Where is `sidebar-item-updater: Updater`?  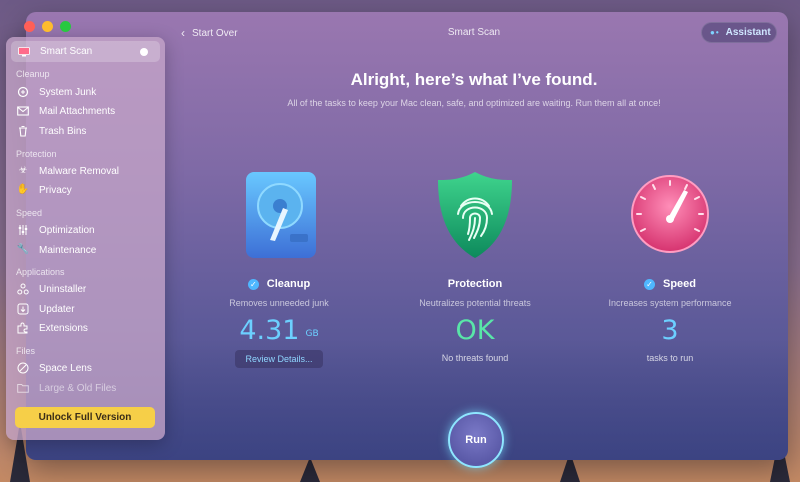 sidebar-item-updater: Updater is located at coordinates (46, 309).